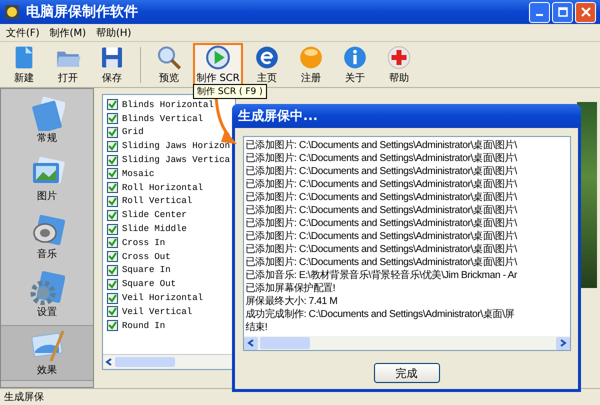 Image resolution: width=600 pixels, height=405 pixels. Describe the element at coordinates (218, 57) in the screenshot. I see `play-icon` at that location.